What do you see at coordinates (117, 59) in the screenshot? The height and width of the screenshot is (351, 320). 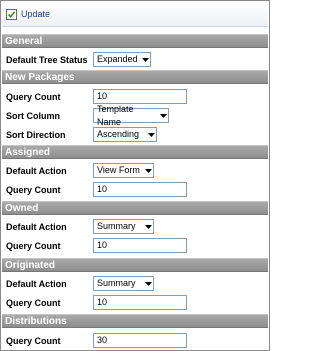 I see `default-tree-status-value: Expanded` at bounding box center [117, 59].